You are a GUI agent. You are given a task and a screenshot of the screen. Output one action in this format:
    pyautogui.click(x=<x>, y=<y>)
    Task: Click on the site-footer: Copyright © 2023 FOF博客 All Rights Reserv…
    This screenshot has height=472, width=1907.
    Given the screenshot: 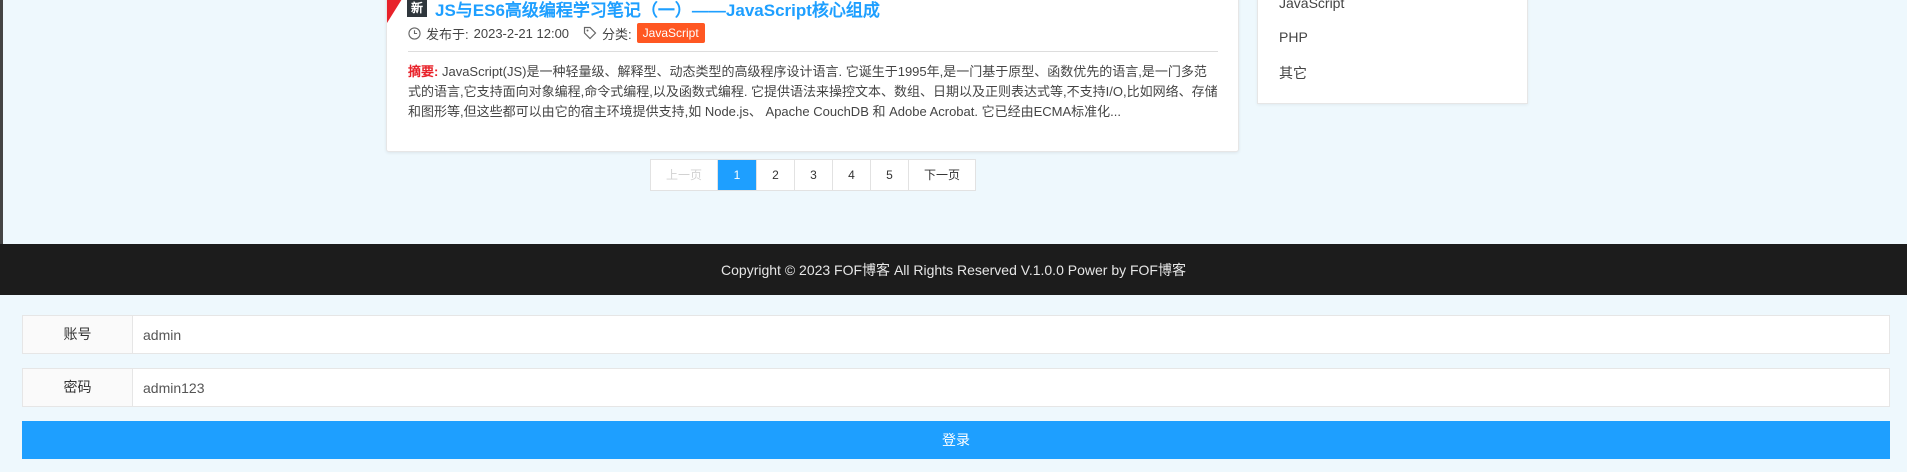 What is the action you would take?
    pyautogui.click(x=953, y=269)
    